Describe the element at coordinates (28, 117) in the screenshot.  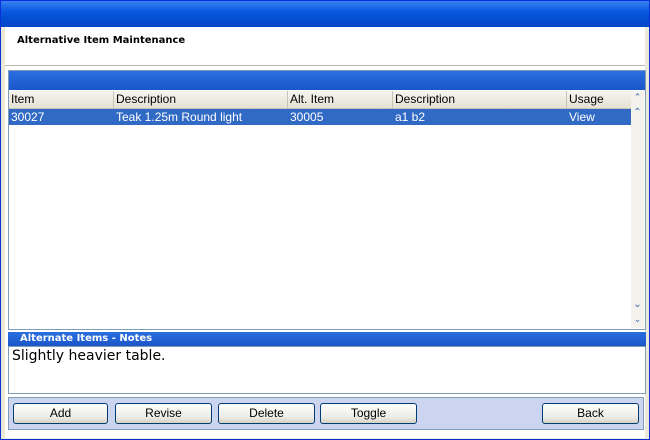
I see `cell-item: 30027` at that location.